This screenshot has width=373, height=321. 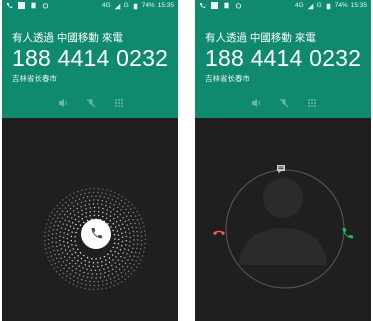 I want to click on signal-icon, so click(x=310, y=6).